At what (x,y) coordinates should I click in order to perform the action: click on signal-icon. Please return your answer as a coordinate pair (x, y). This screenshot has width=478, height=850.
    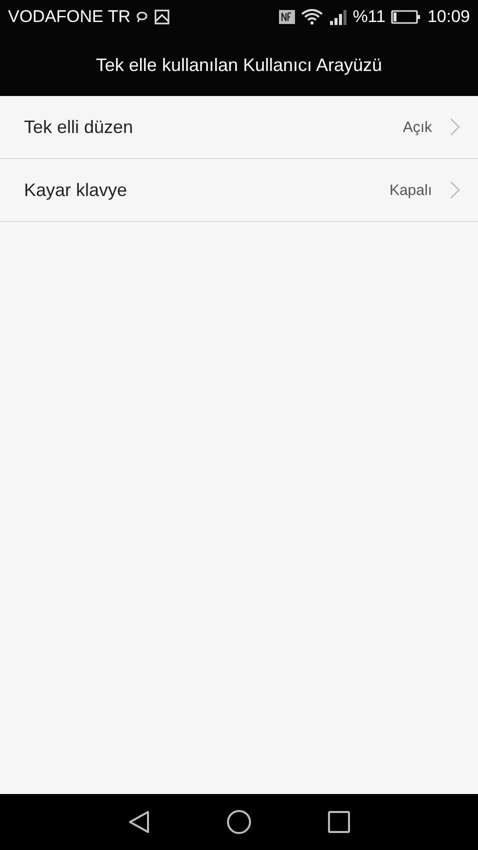
    Looking at the image, I should click on (337, 17).